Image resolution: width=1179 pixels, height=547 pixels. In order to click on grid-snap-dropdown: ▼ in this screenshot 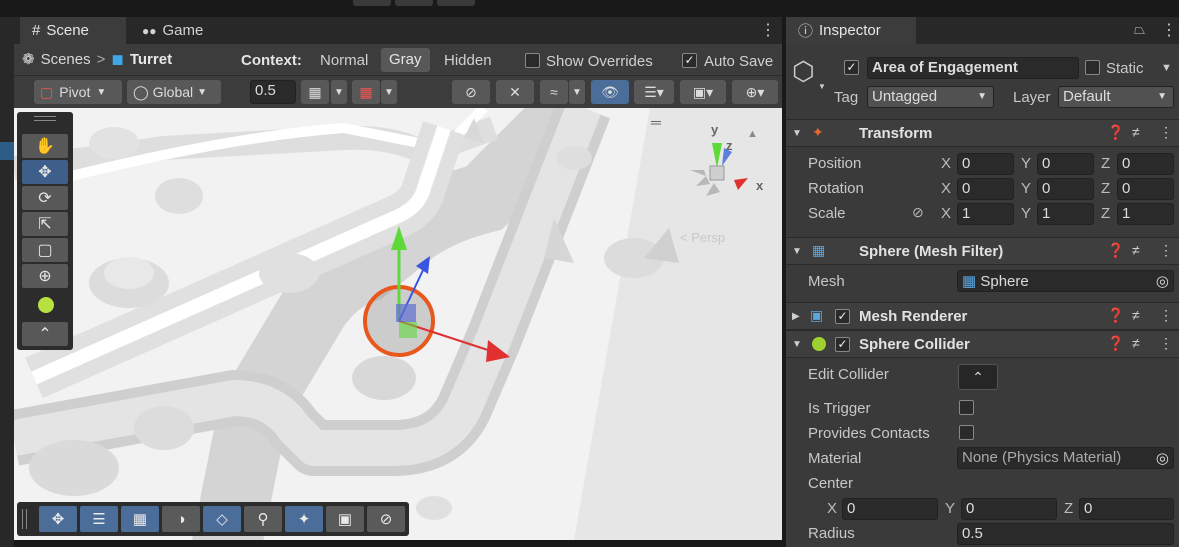, I will do `click(339, 92)`.